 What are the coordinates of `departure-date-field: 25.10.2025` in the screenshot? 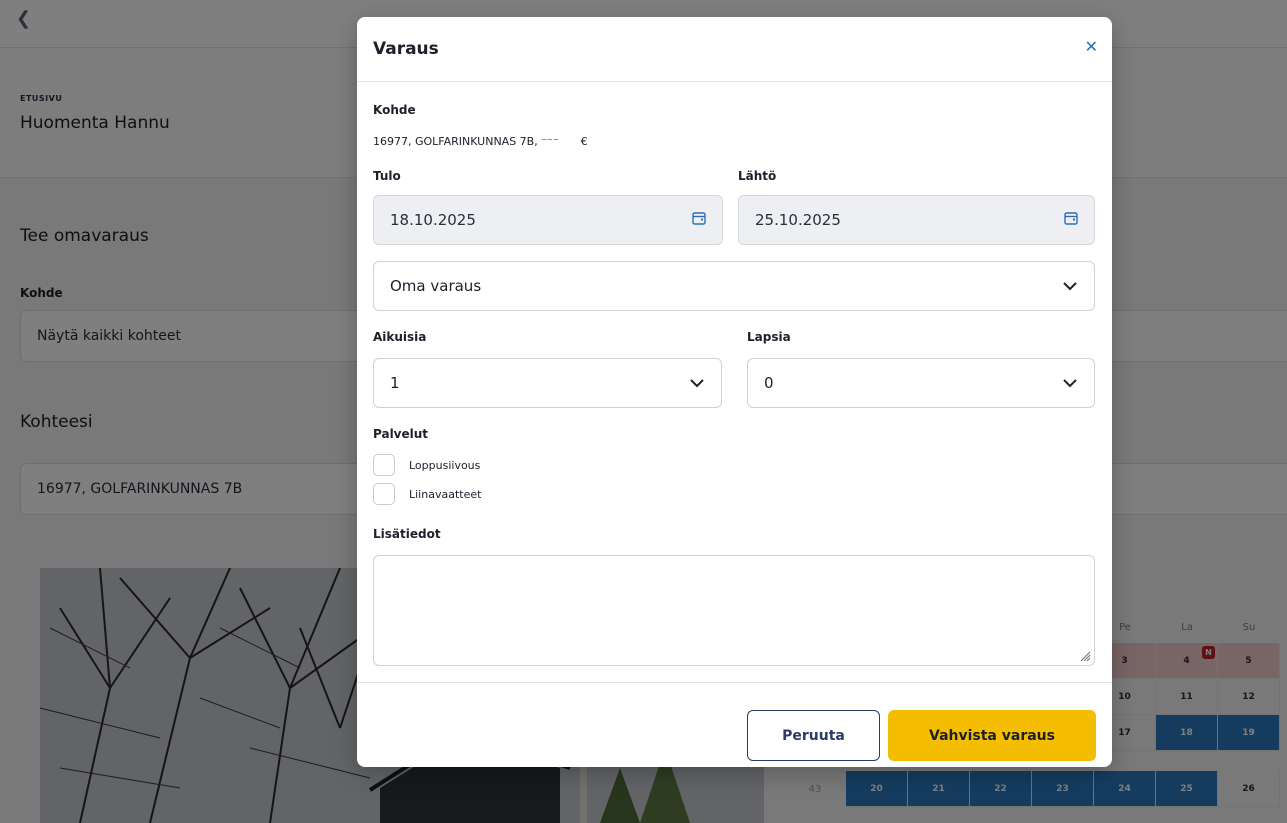 It's located at (916, 220).